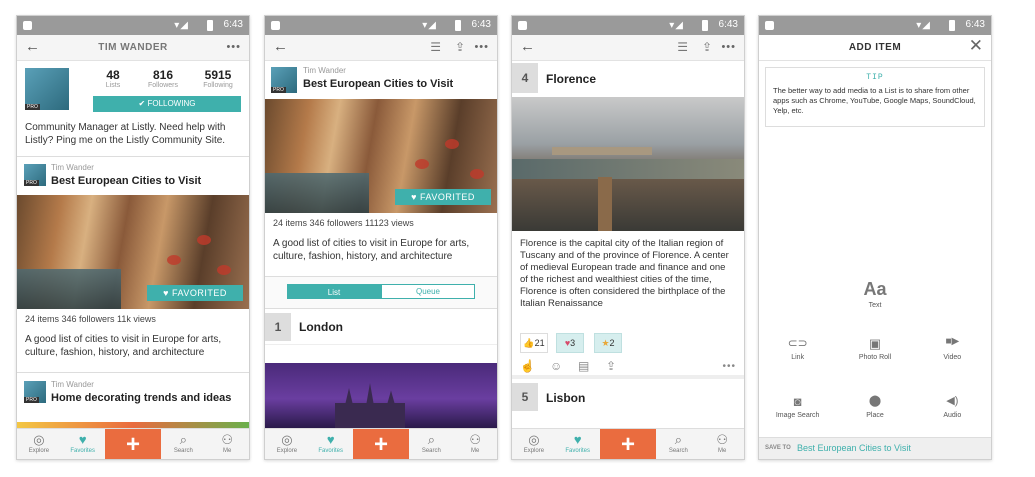 The height and width of the screenshot is (477, 1035). What do you see at coordinates (875, 77) in the screenshot?
I see `tip-label: TIP` at bounding box center [875, 77].